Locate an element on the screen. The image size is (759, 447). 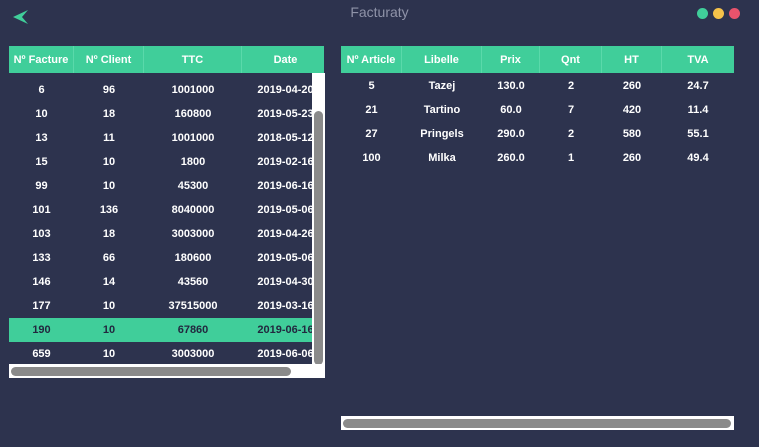
table-cell: 96 is located at coordinates (109, 90).